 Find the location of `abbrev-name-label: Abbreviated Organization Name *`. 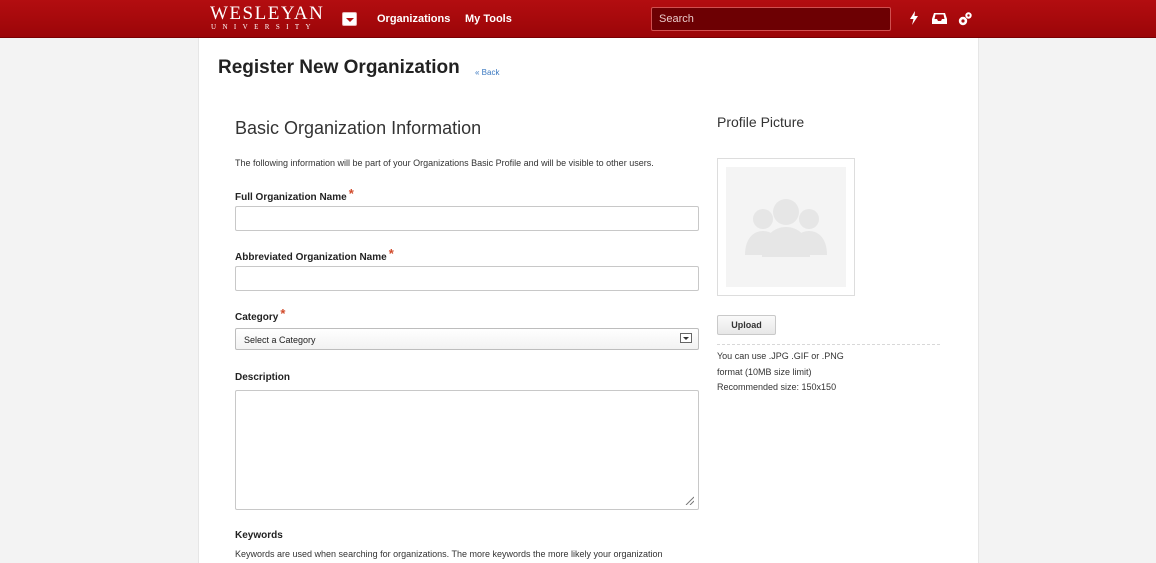

abbrev-name-label: Abbreviated Organization Name * is located at coordinates (314, 254).